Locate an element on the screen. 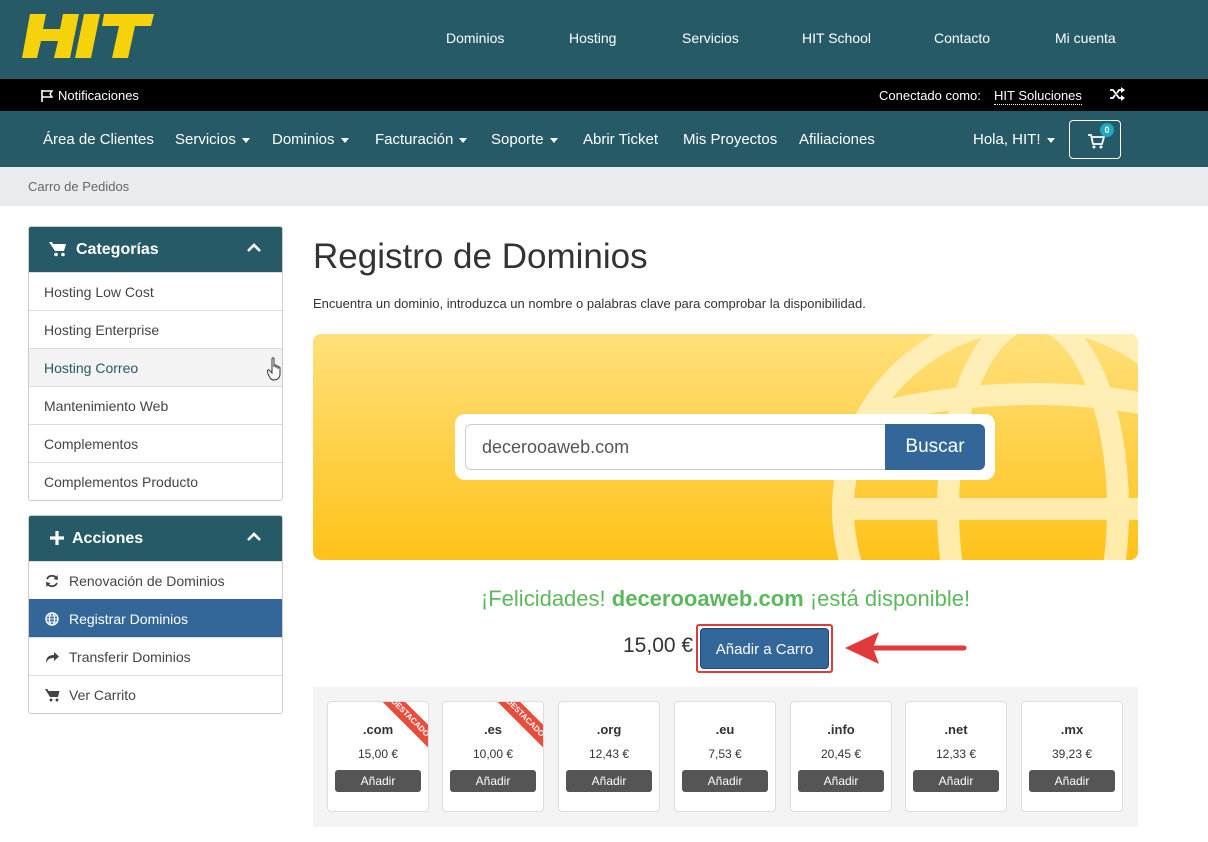 The width and height of the screenshot is (1208, 842). categories-title: Categorías is located at coordinates (117, 249).